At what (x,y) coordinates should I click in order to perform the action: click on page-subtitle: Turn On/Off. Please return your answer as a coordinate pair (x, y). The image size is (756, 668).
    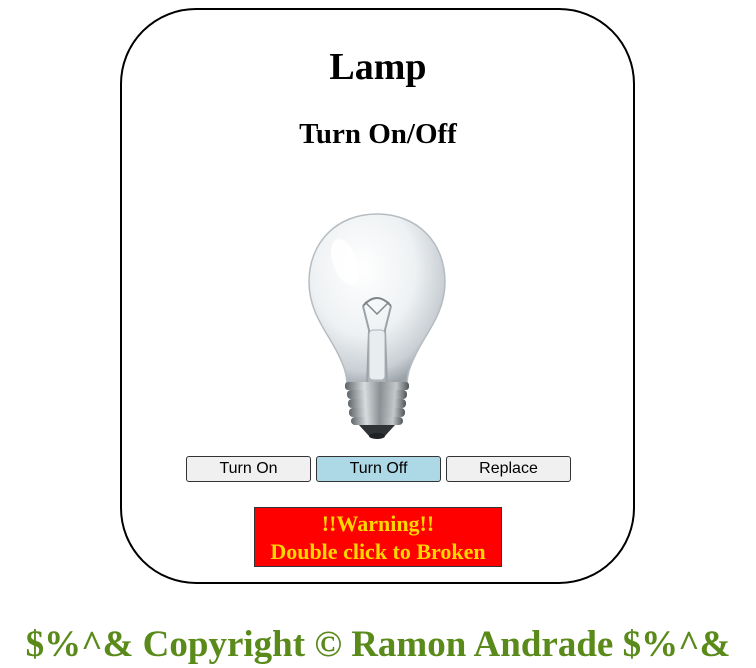
    Looking at the image, I should click on (378, 134).